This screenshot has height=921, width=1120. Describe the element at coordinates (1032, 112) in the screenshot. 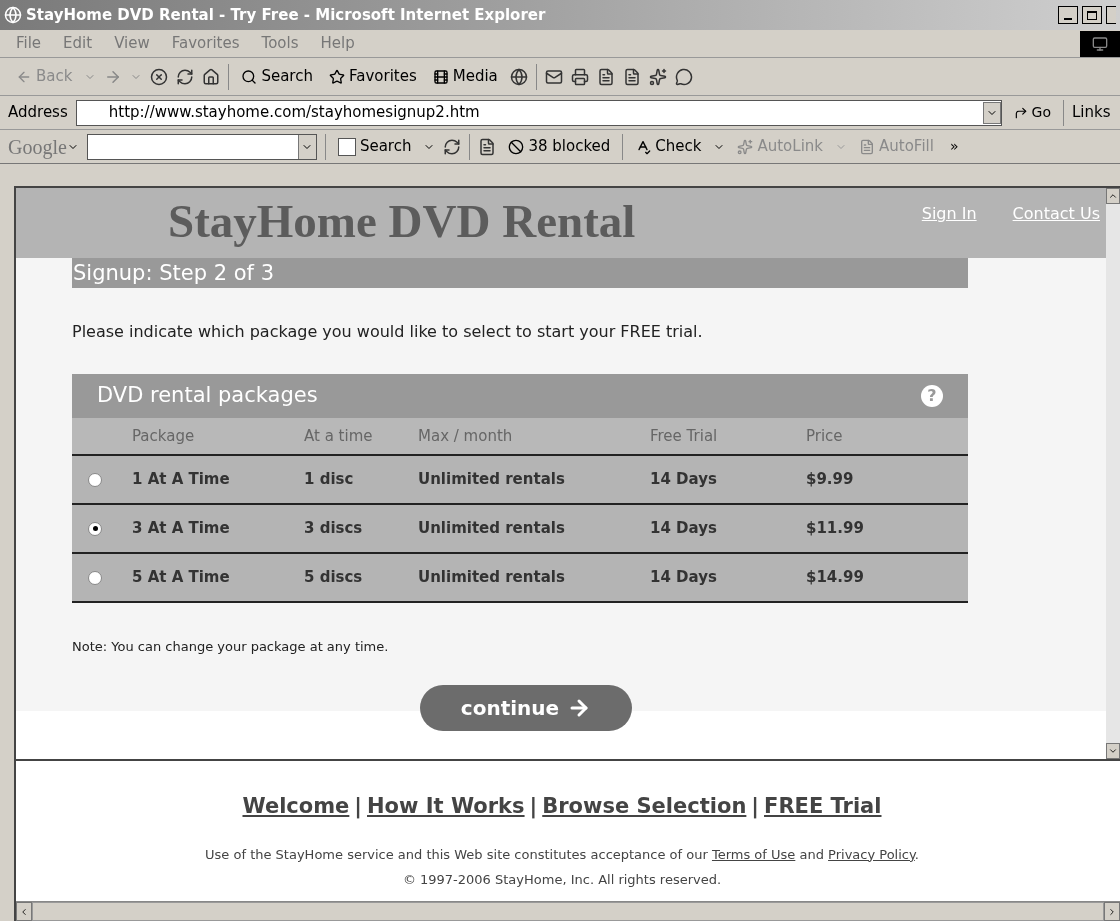

I see `go-button: Go` at that location.